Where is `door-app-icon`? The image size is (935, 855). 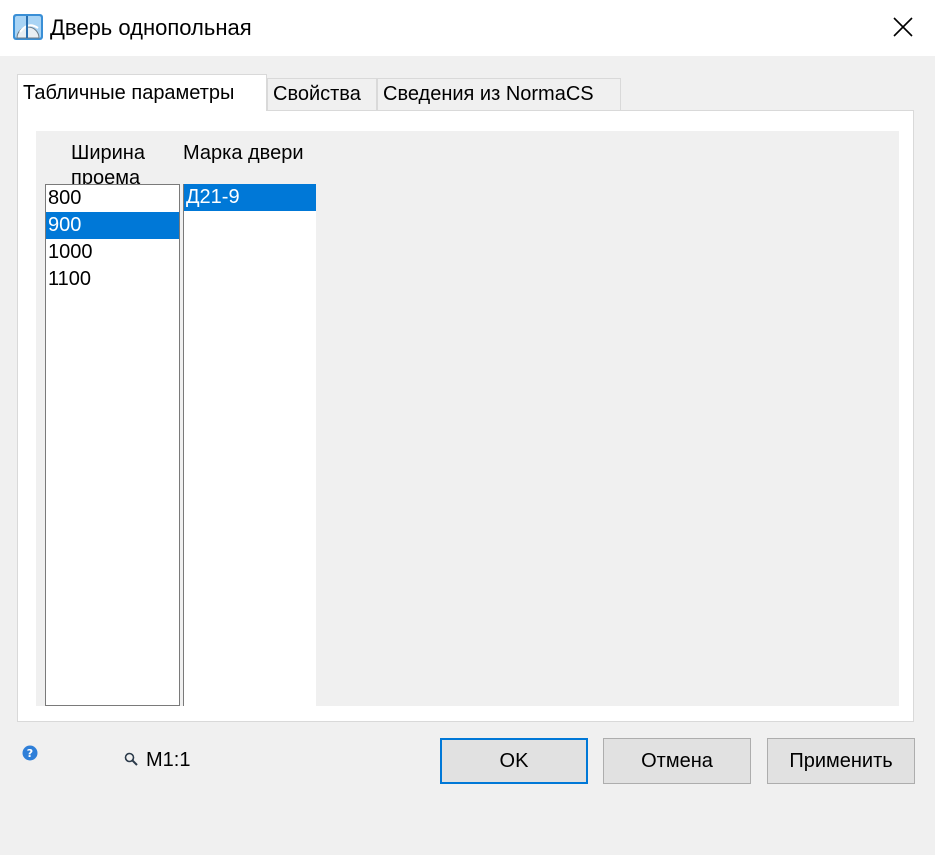 door-app-icon is located at coordinates (28, 27).